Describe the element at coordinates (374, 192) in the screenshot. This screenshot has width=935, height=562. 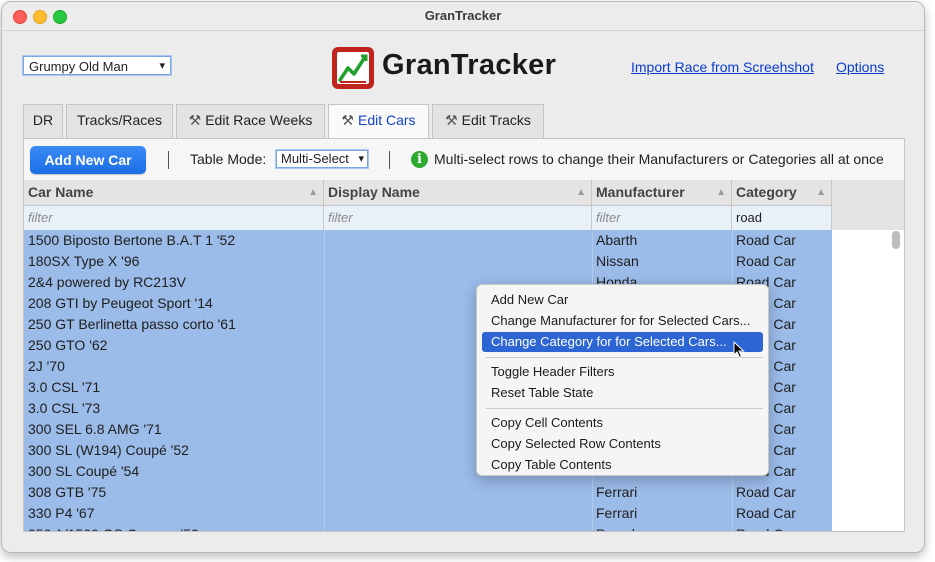
I see `column-header-label: Display Name` at that location.